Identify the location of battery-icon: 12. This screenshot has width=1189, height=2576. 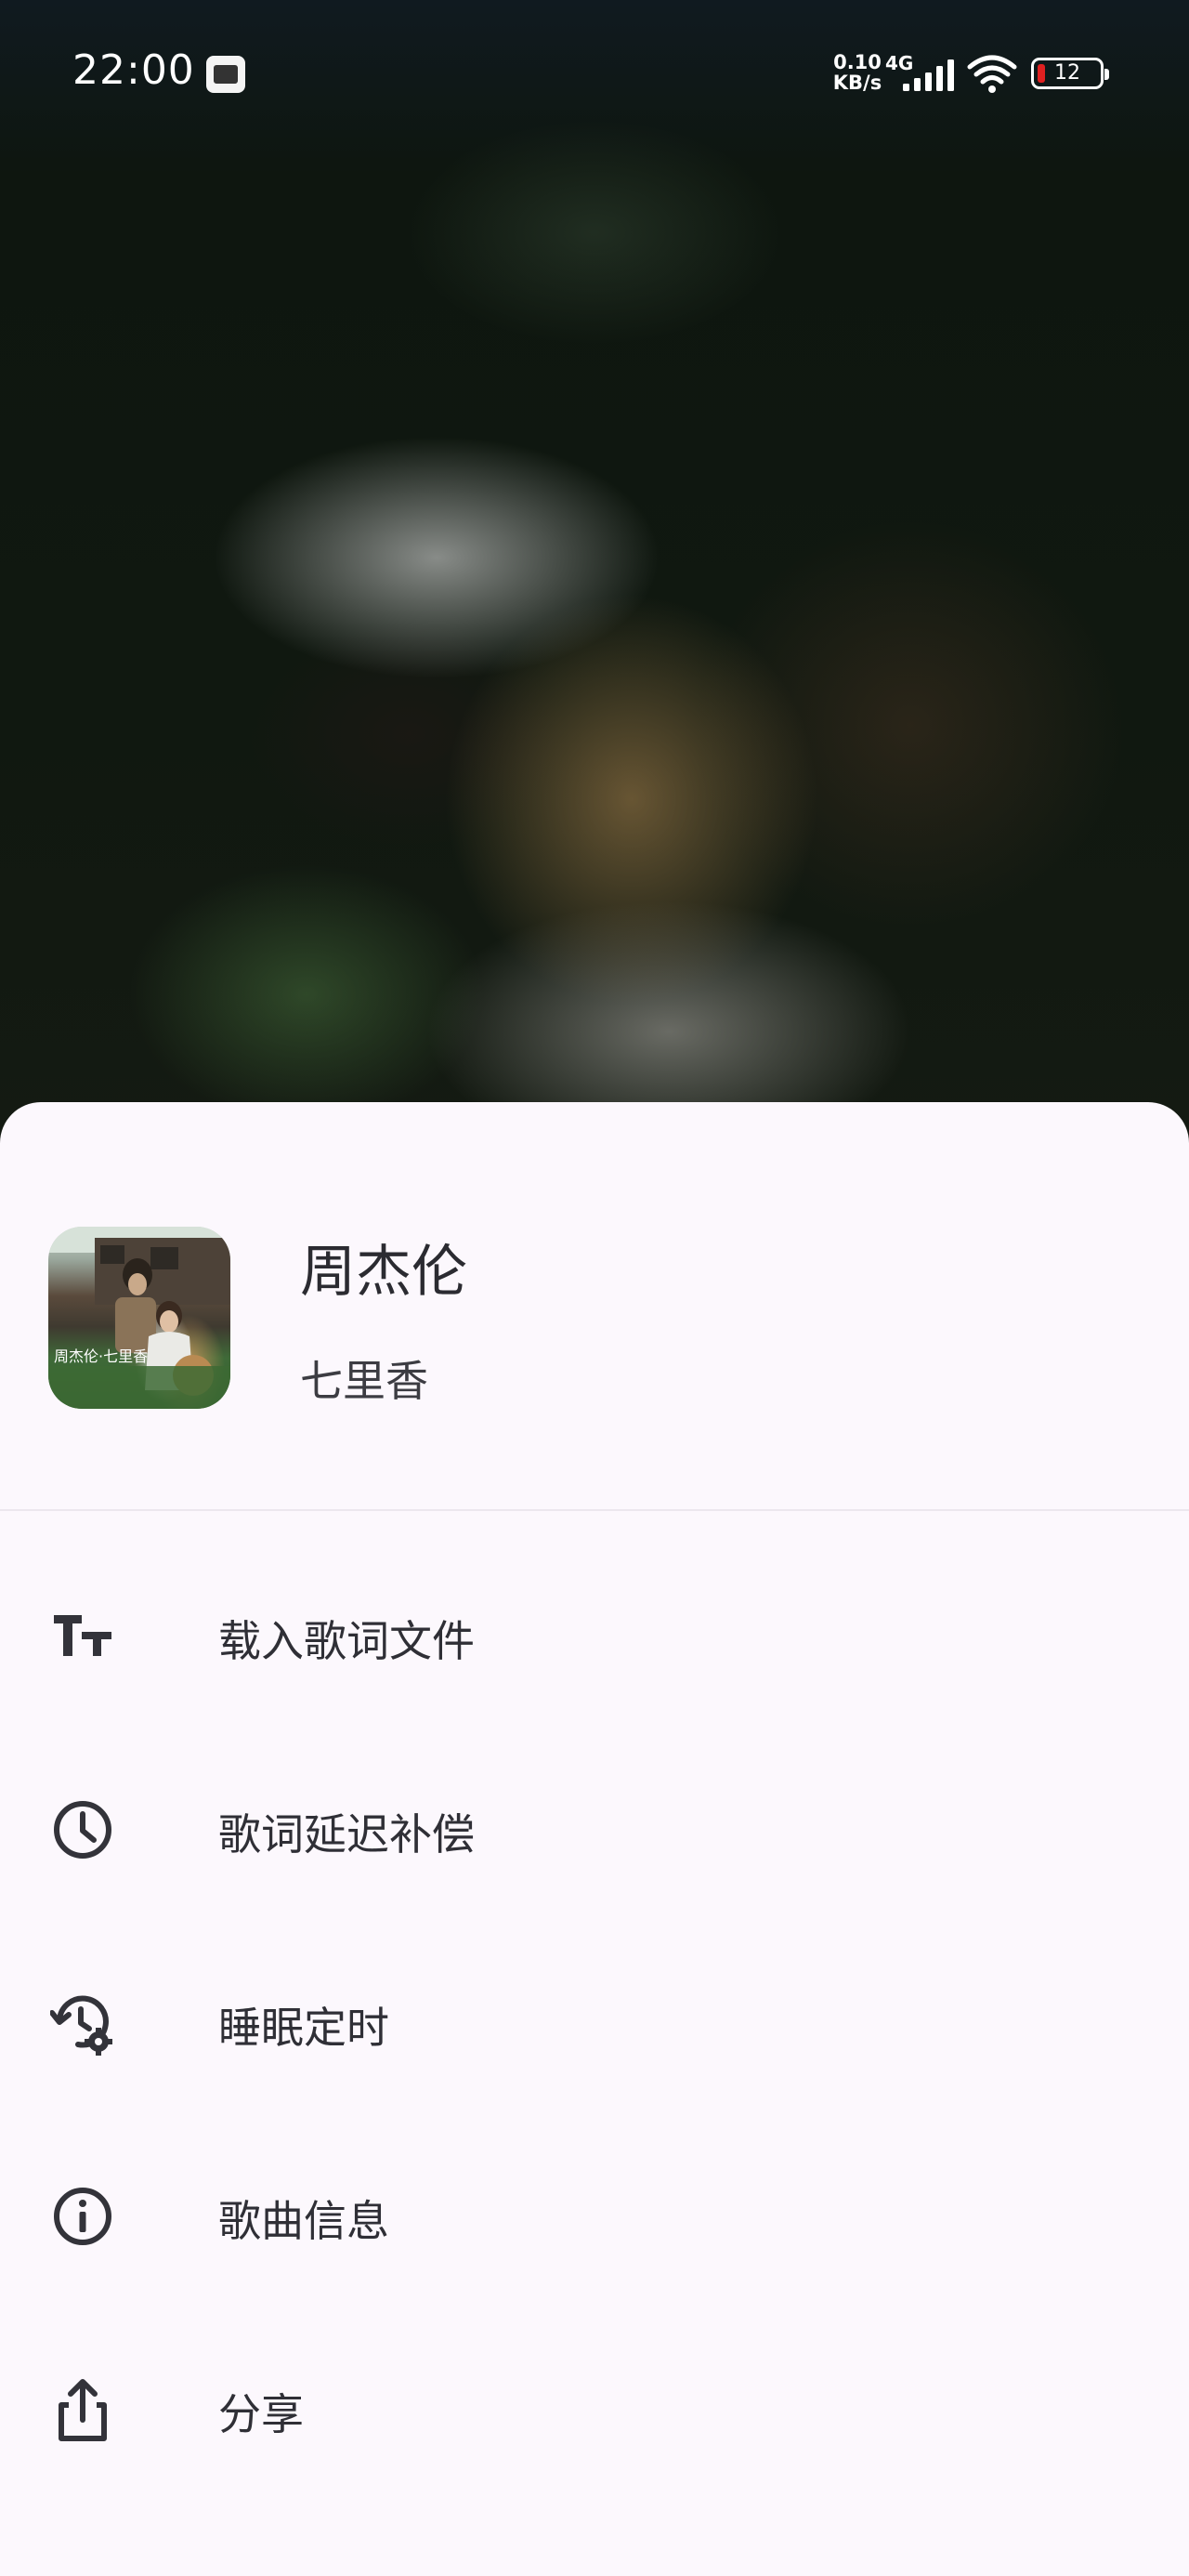
(1070, 73).